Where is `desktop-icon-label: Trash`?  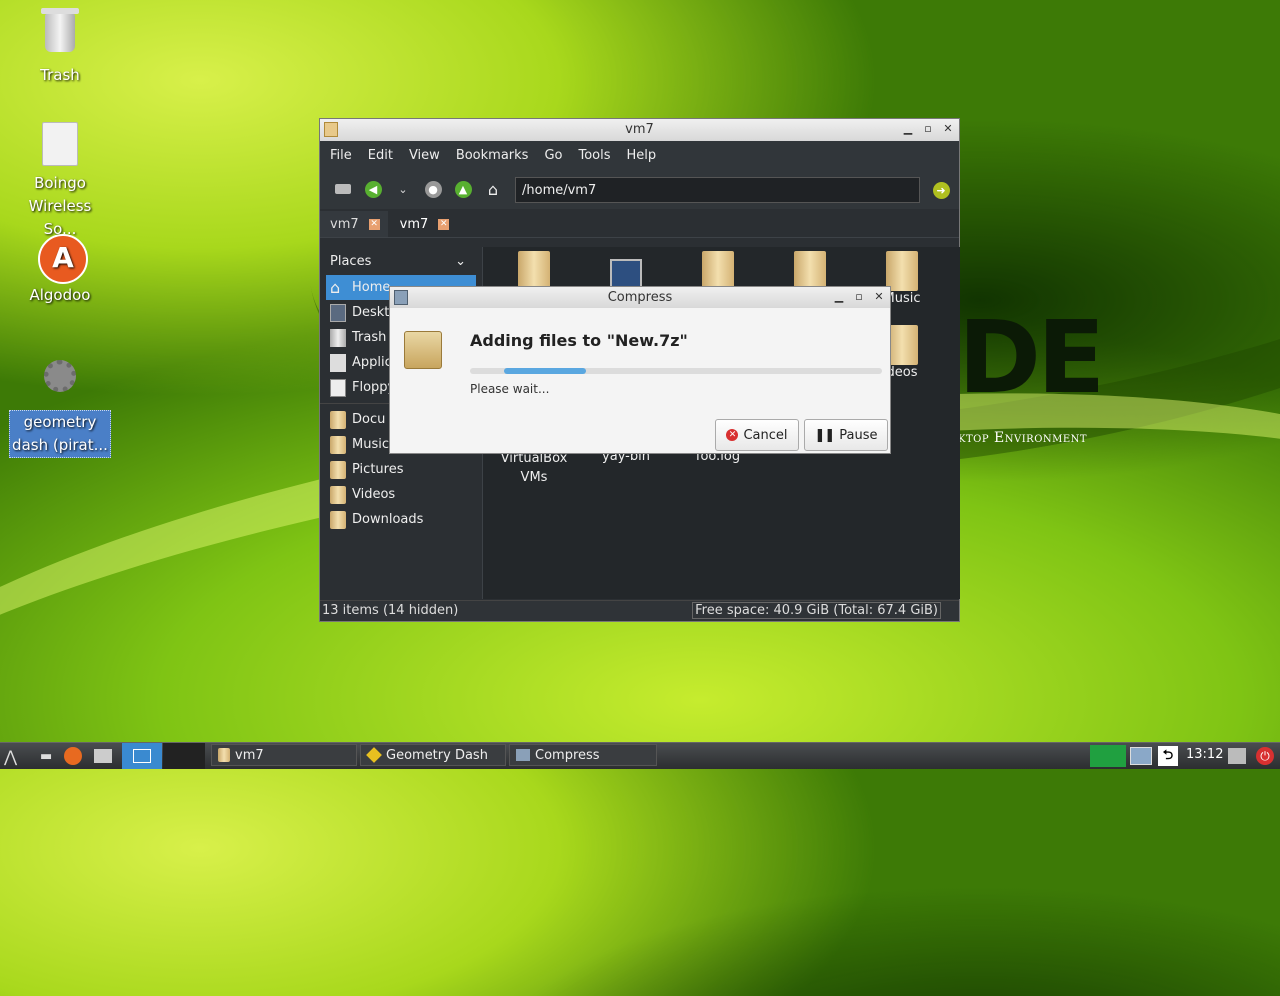 desktop-icon-label: Trash is located at coordinates (60, 75).